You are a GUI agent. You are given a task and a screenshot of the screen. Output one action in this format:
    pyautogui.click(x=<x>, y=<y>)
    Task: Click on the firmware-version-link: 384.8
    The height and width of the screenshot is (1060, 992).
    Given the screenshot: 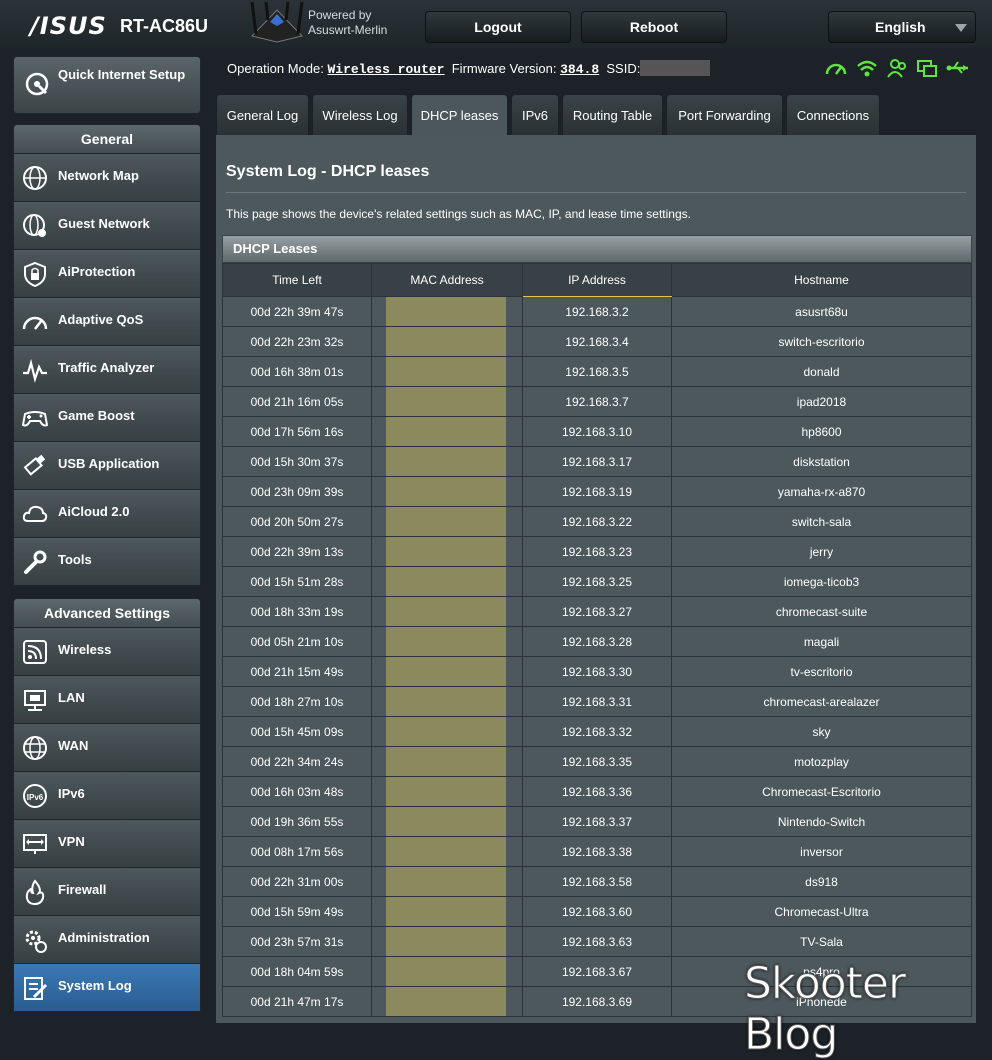 What is the action you would take?
    pyautogui.click(x=579, y=69)
    